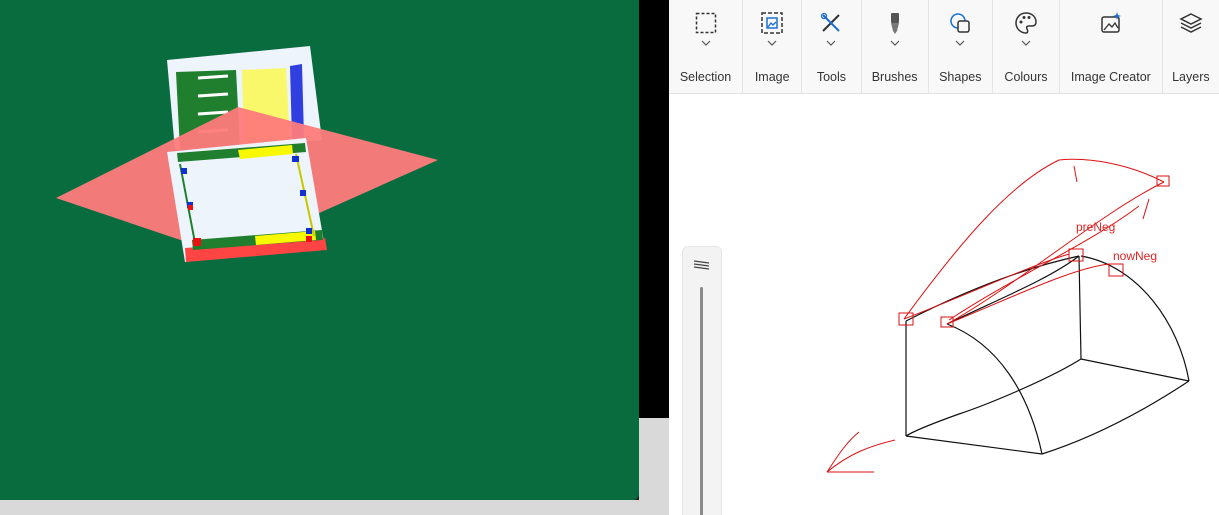 The height and width of the screenshot is (515, 1219). Describe the element at coordinates (705, 77) in the screenshot. I see `ribbon-label: Selection` at that location.